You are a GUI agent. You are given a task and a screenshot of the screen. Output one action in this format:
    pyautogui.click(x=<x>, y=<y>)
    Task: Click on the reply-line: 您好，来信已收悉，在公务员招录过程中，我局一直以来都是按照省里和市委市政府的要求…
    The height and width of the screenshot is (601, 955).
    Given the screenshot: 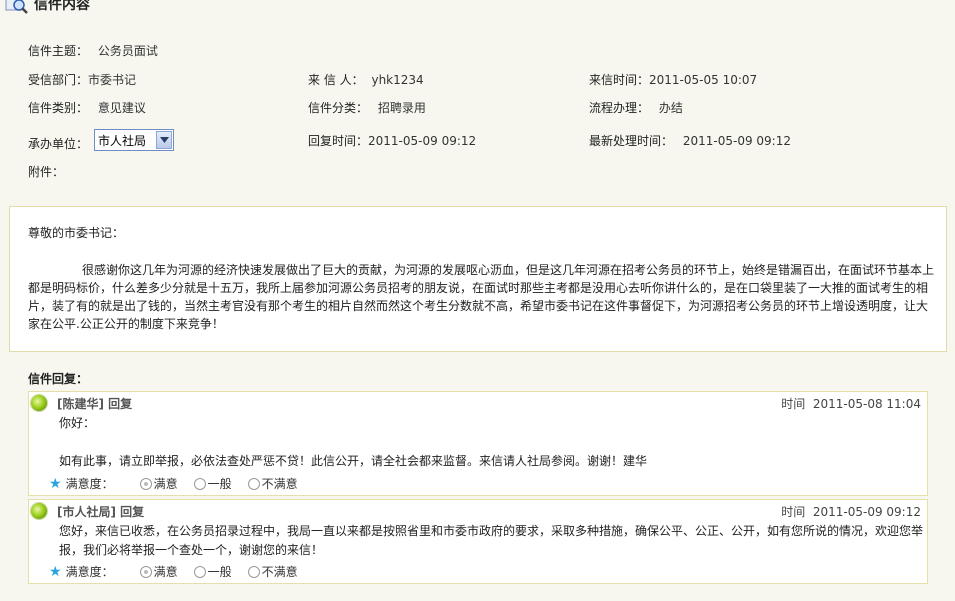 What is the action you would take?
    pyautogui.click(x=491, y=540)
    